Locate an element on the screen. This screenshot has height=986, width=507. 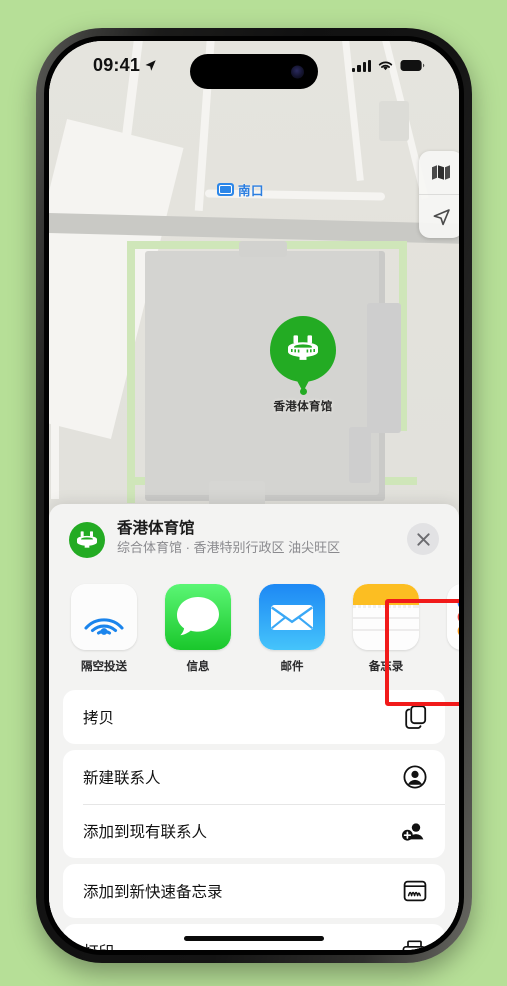
person-badge-plus-icon is located at coordinates (414, 831).